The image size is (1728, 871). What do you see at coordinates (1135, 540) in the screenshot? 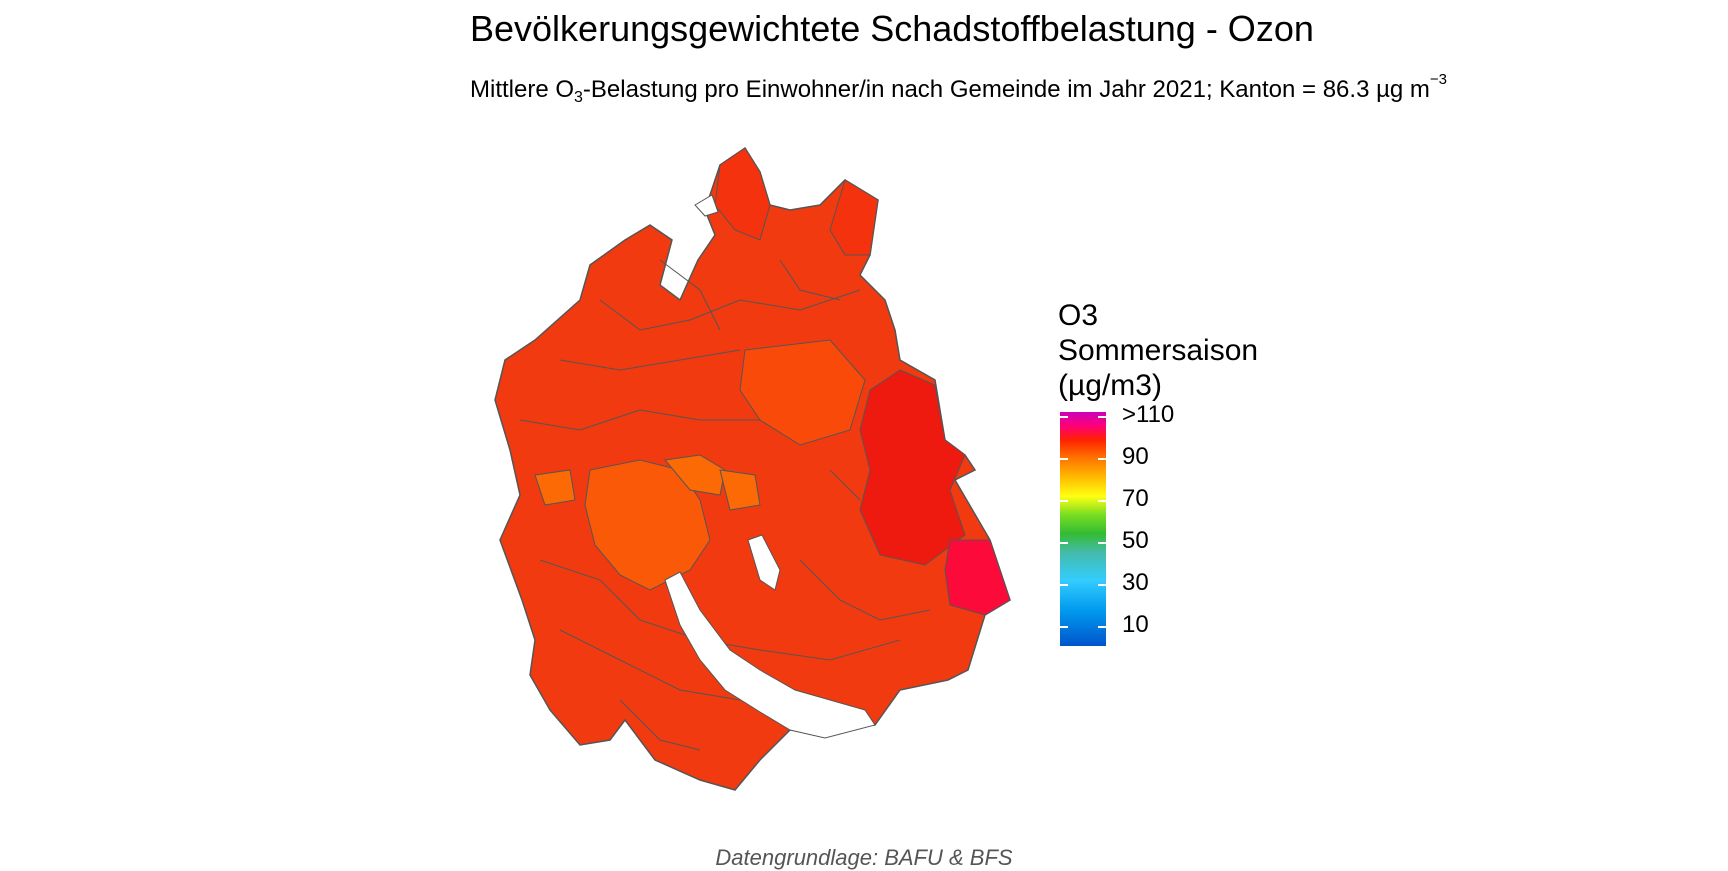
I see `legend-label: 50` at bounding box center [1135, 540].